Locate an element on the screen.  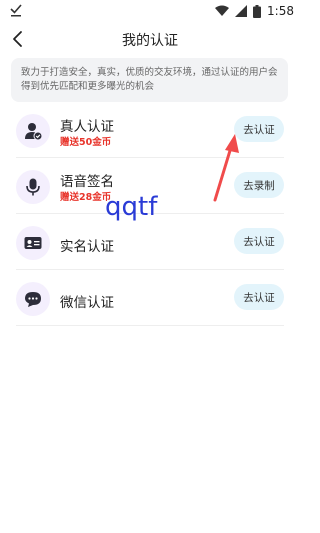
item-reward: 赠送28金币 is located at coordinates (86, 197).